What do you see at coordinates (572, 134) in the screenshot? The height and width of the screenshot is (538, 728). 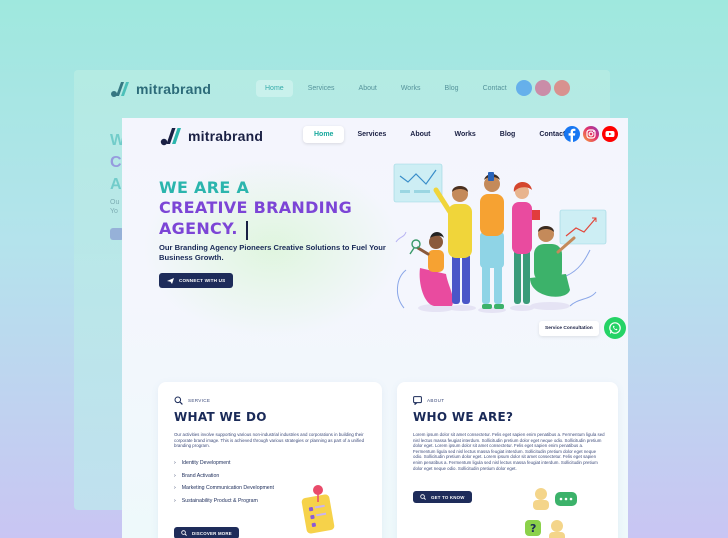 I see `facebook-icon` at bounding box center [572, 134].